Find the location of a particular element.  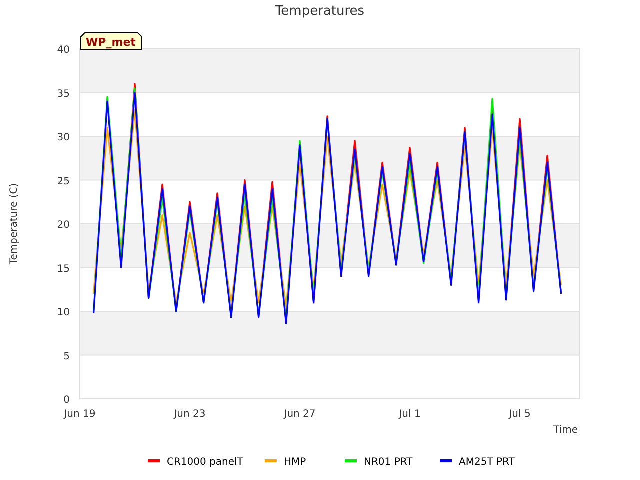

y-tick-label: 10 is located at coordinates (63, 313).